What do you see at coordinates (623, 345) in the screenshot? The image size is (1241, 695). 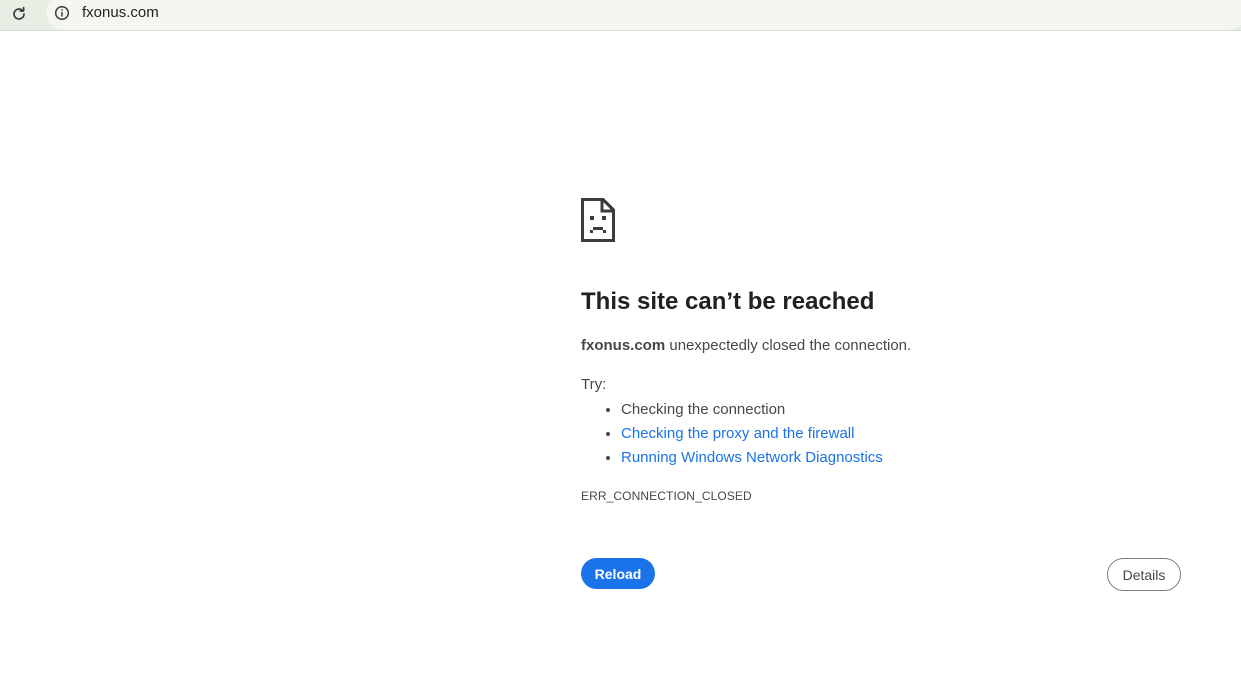 I see `error-host: fxonus.com` at bounding box center [623, 345].